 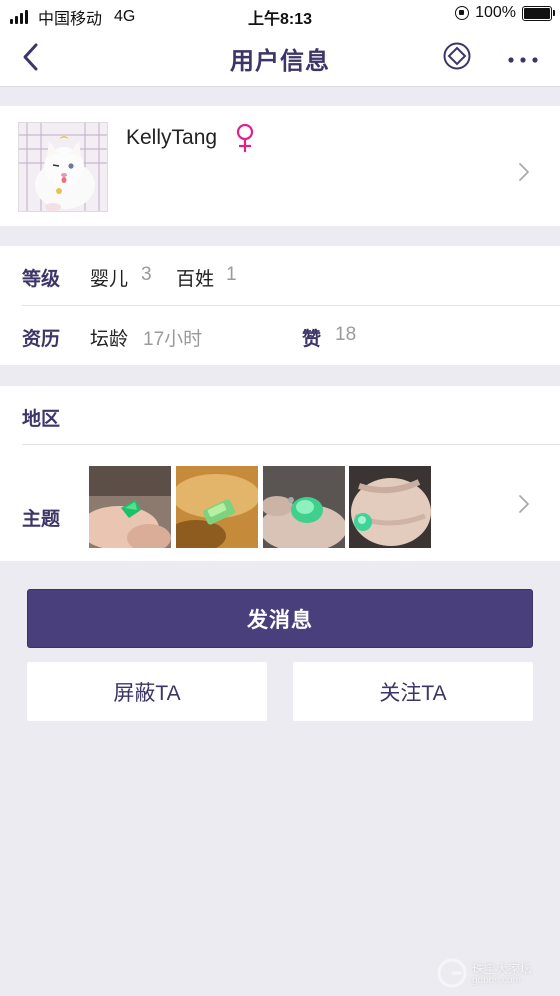 What do you see at coordinates (195, 279) in the screenshot?
I see `level-name-2: 百姓` at bounding box center [195, 279].